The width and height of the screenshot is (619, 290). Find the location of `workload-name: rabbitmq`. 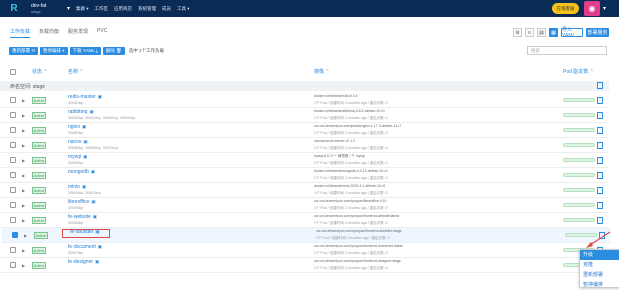

workload-name: rabbitmq is located at coordinates (77, 112).